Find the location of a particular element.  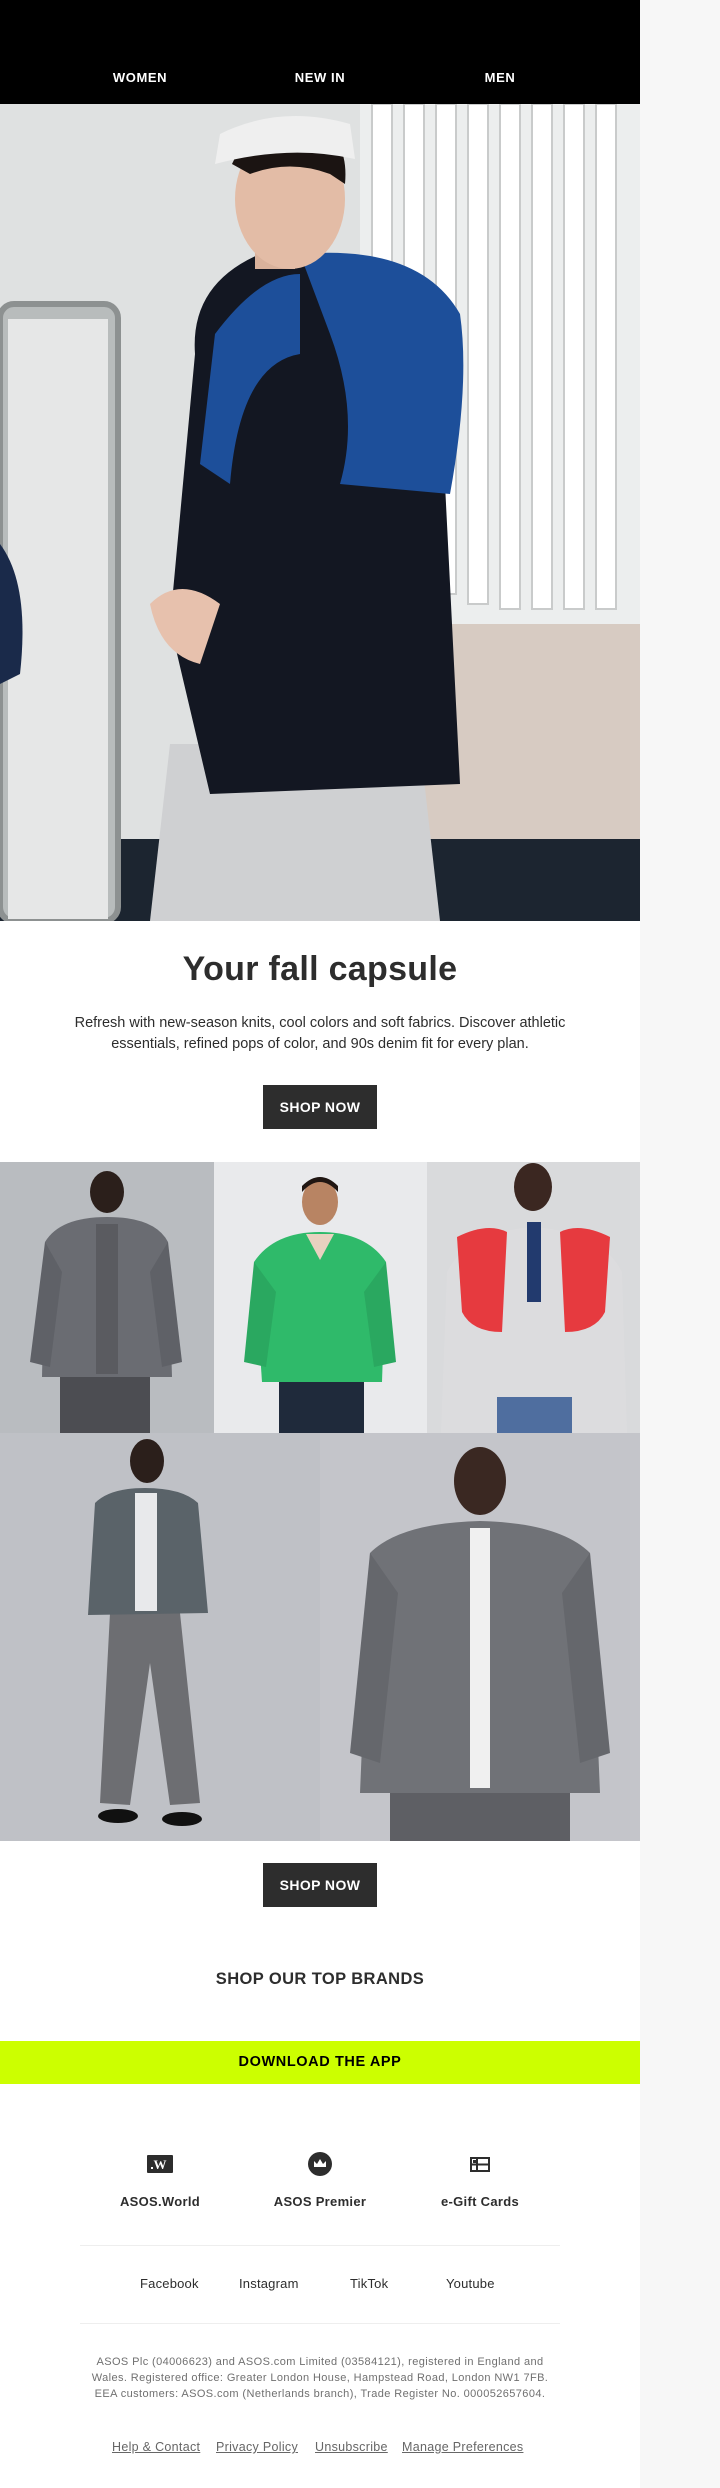

grid-image-grey-overshirt-outfit is located at coordinates (160, 1637).